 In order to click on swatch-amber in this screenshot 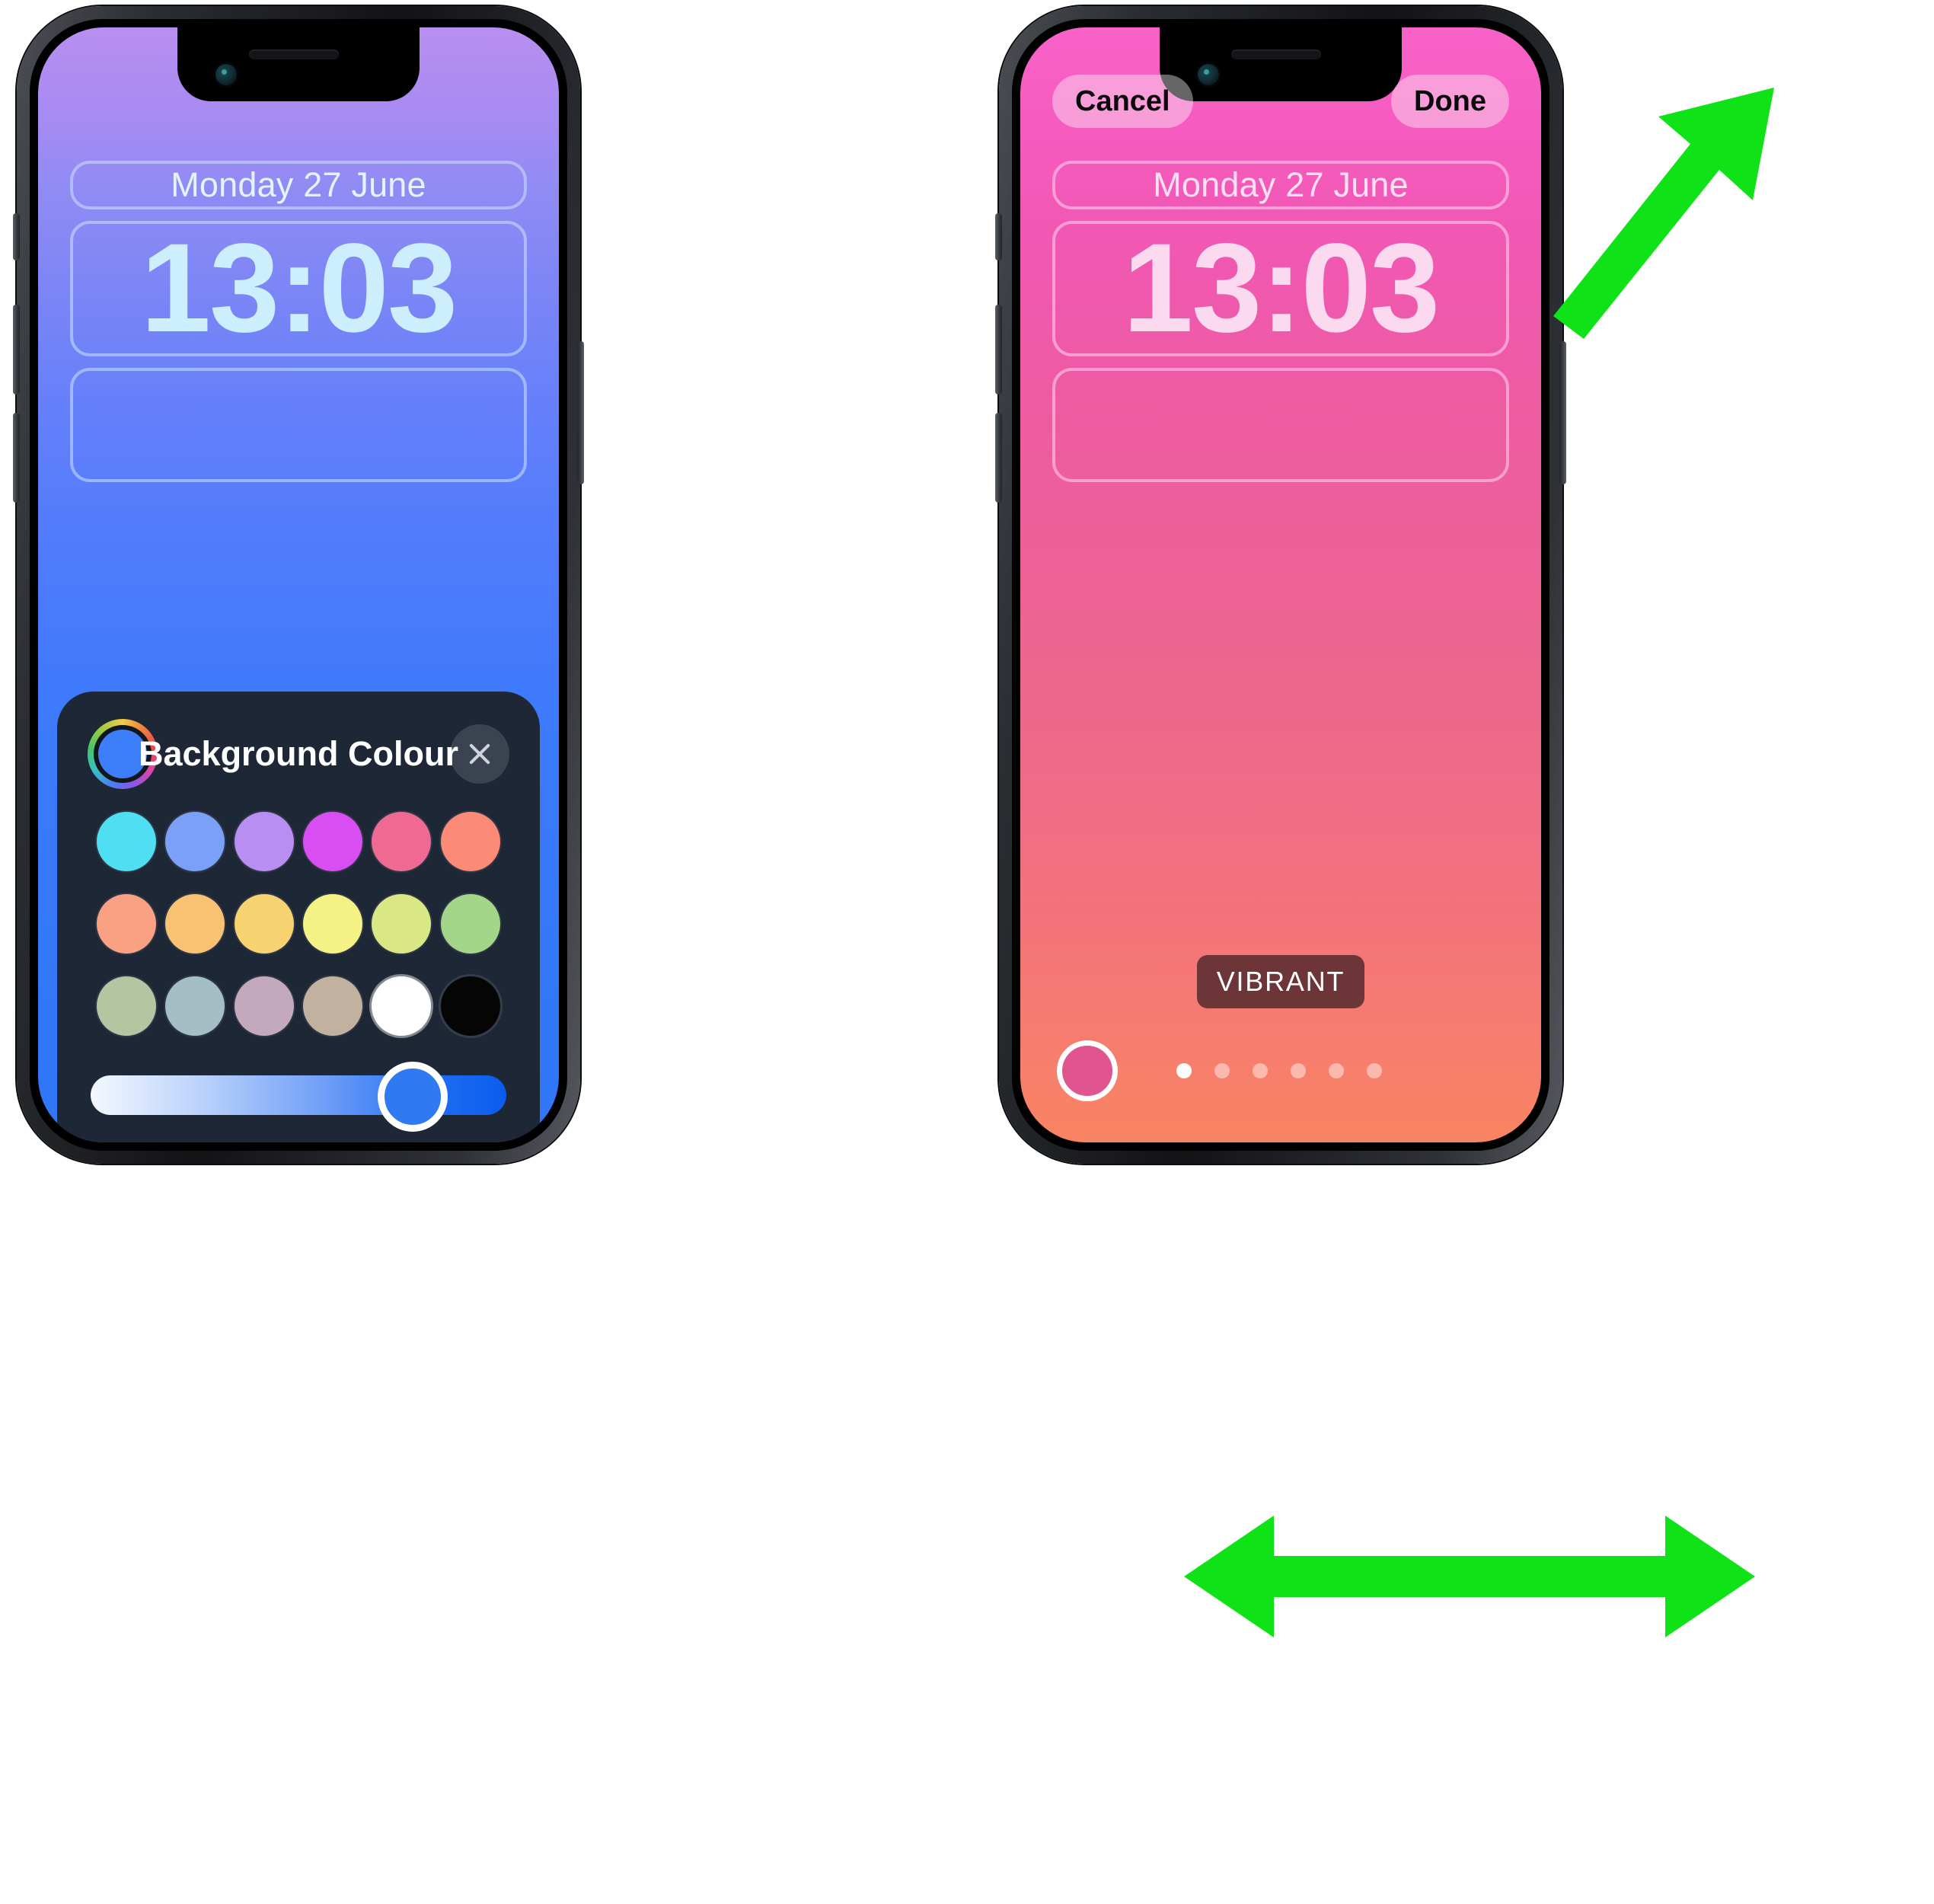, I will do `click(264, 924)`.